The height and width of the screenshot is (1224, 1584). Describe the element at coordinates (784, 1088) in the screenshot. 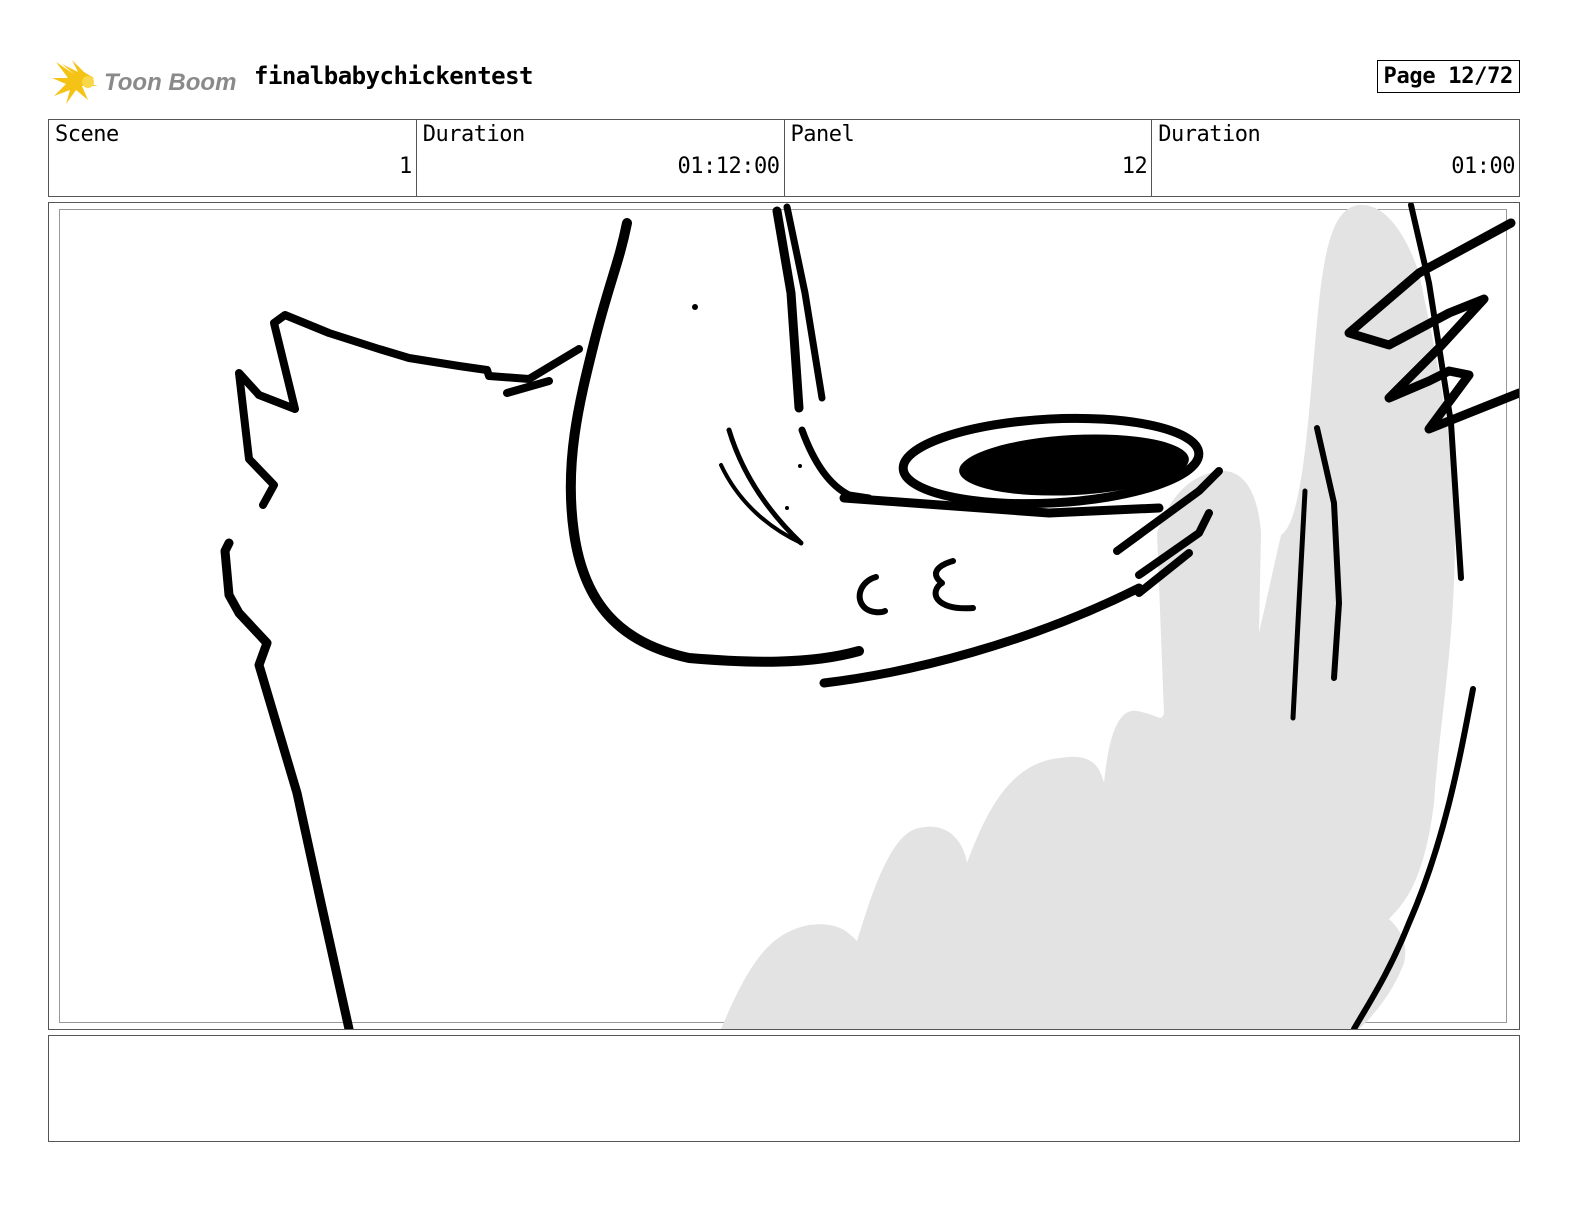

I see `panel-notes-area` at that location.